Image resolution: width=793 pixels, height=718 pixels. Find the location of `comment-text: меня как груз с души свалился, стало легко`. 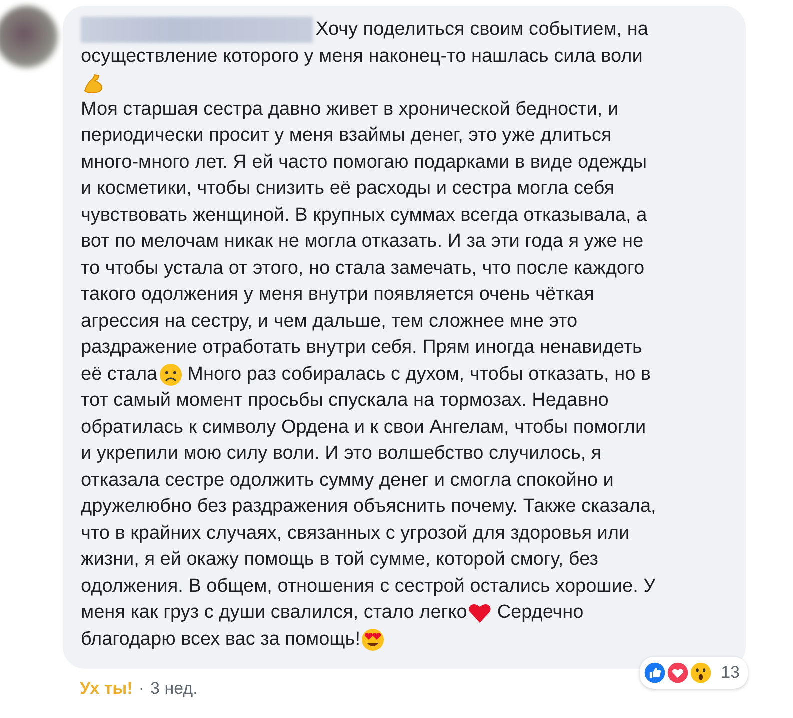

comment-text: меня как груз с души свалился, стало легко is located at coordinates (274, 613).